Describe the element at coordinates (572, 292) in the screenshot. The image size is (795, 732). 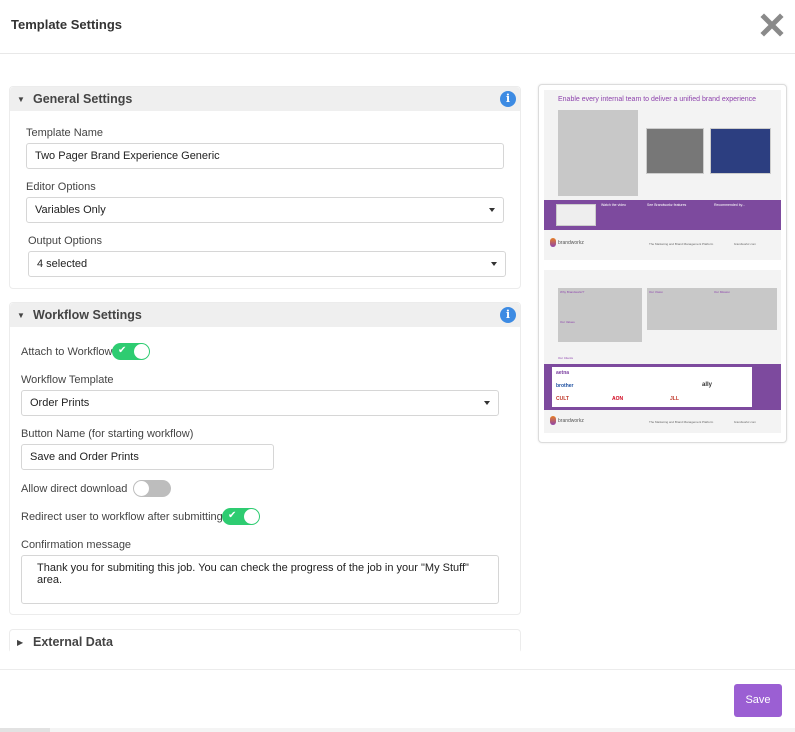
I see `preview-why: Why Brandworkz?` at that location.